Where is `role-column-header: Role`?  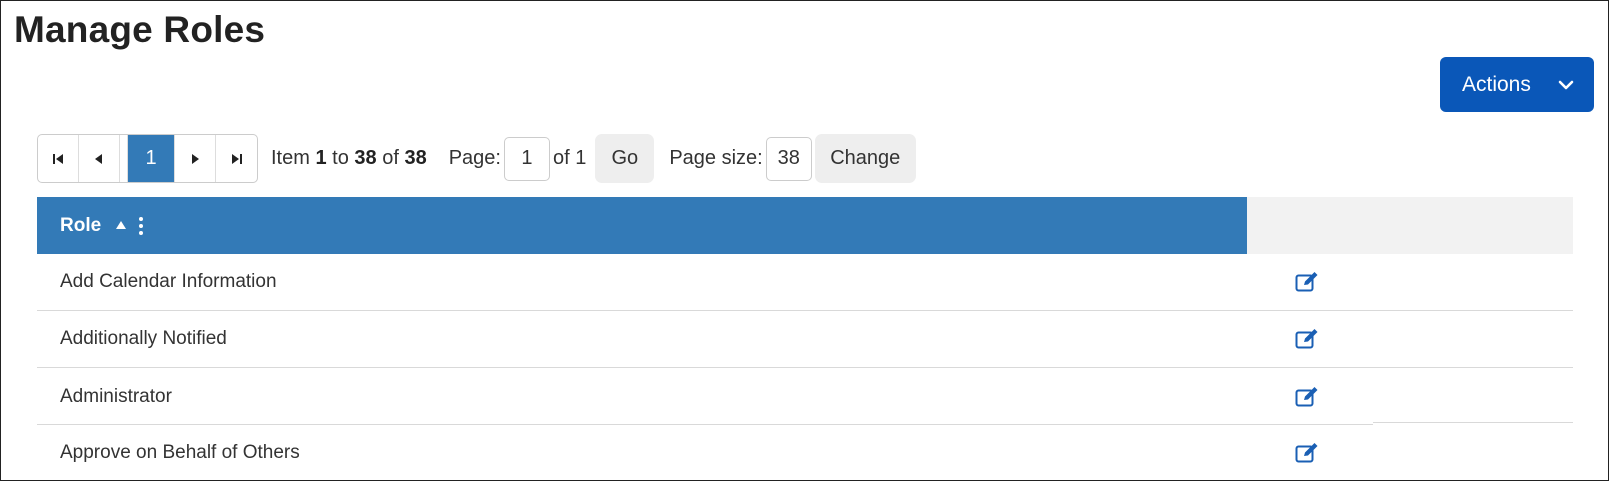
role-column-header: Role is located at coordinates (642, 225).